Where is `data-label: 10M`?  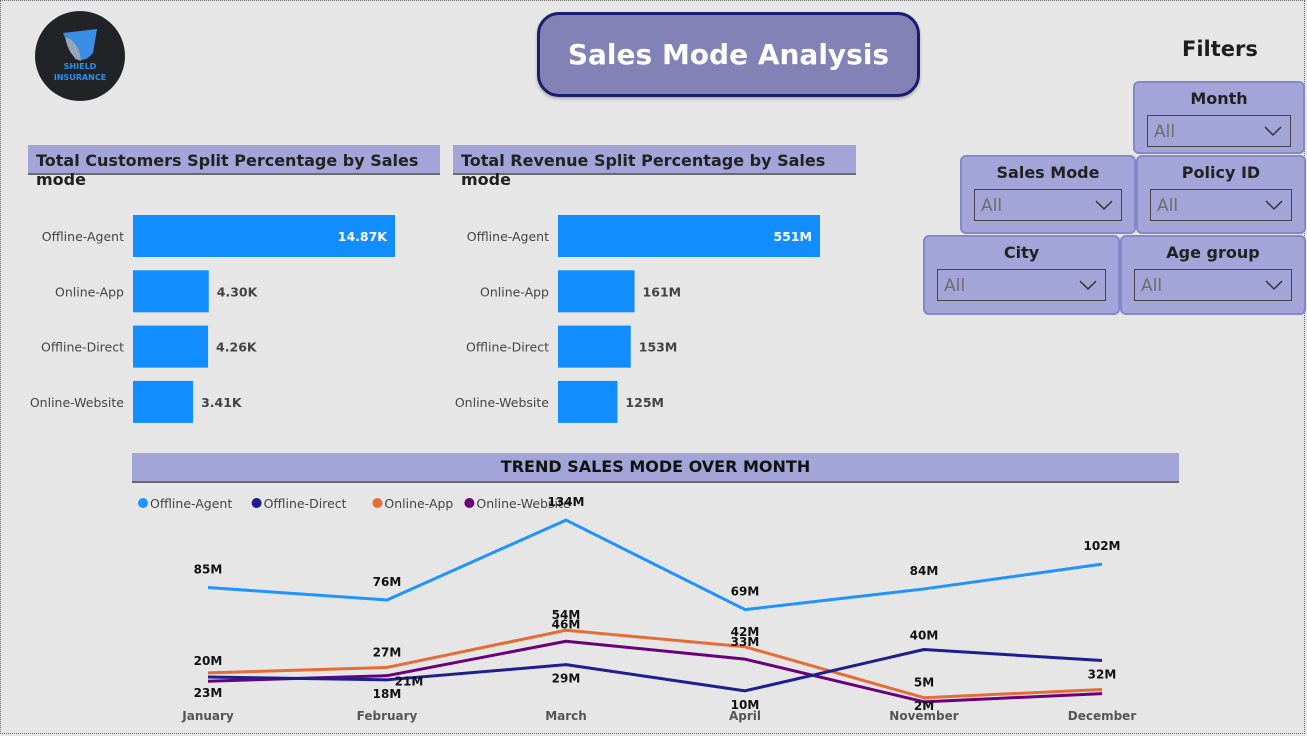
data-label: 10M is located at coordinates (745, 705).